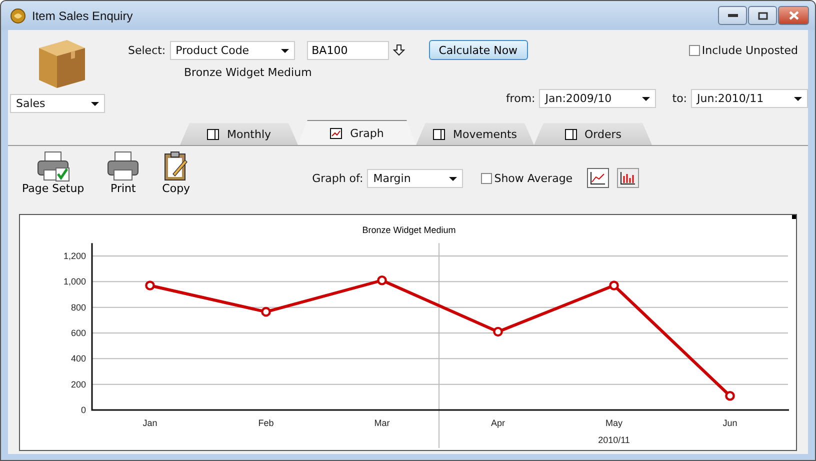 This screenshot has height=461, width=816. What do you see at coordinates (614, 440) in the screenshot?
I see `year-label: 2010/11` at bounding box center [614, 440].